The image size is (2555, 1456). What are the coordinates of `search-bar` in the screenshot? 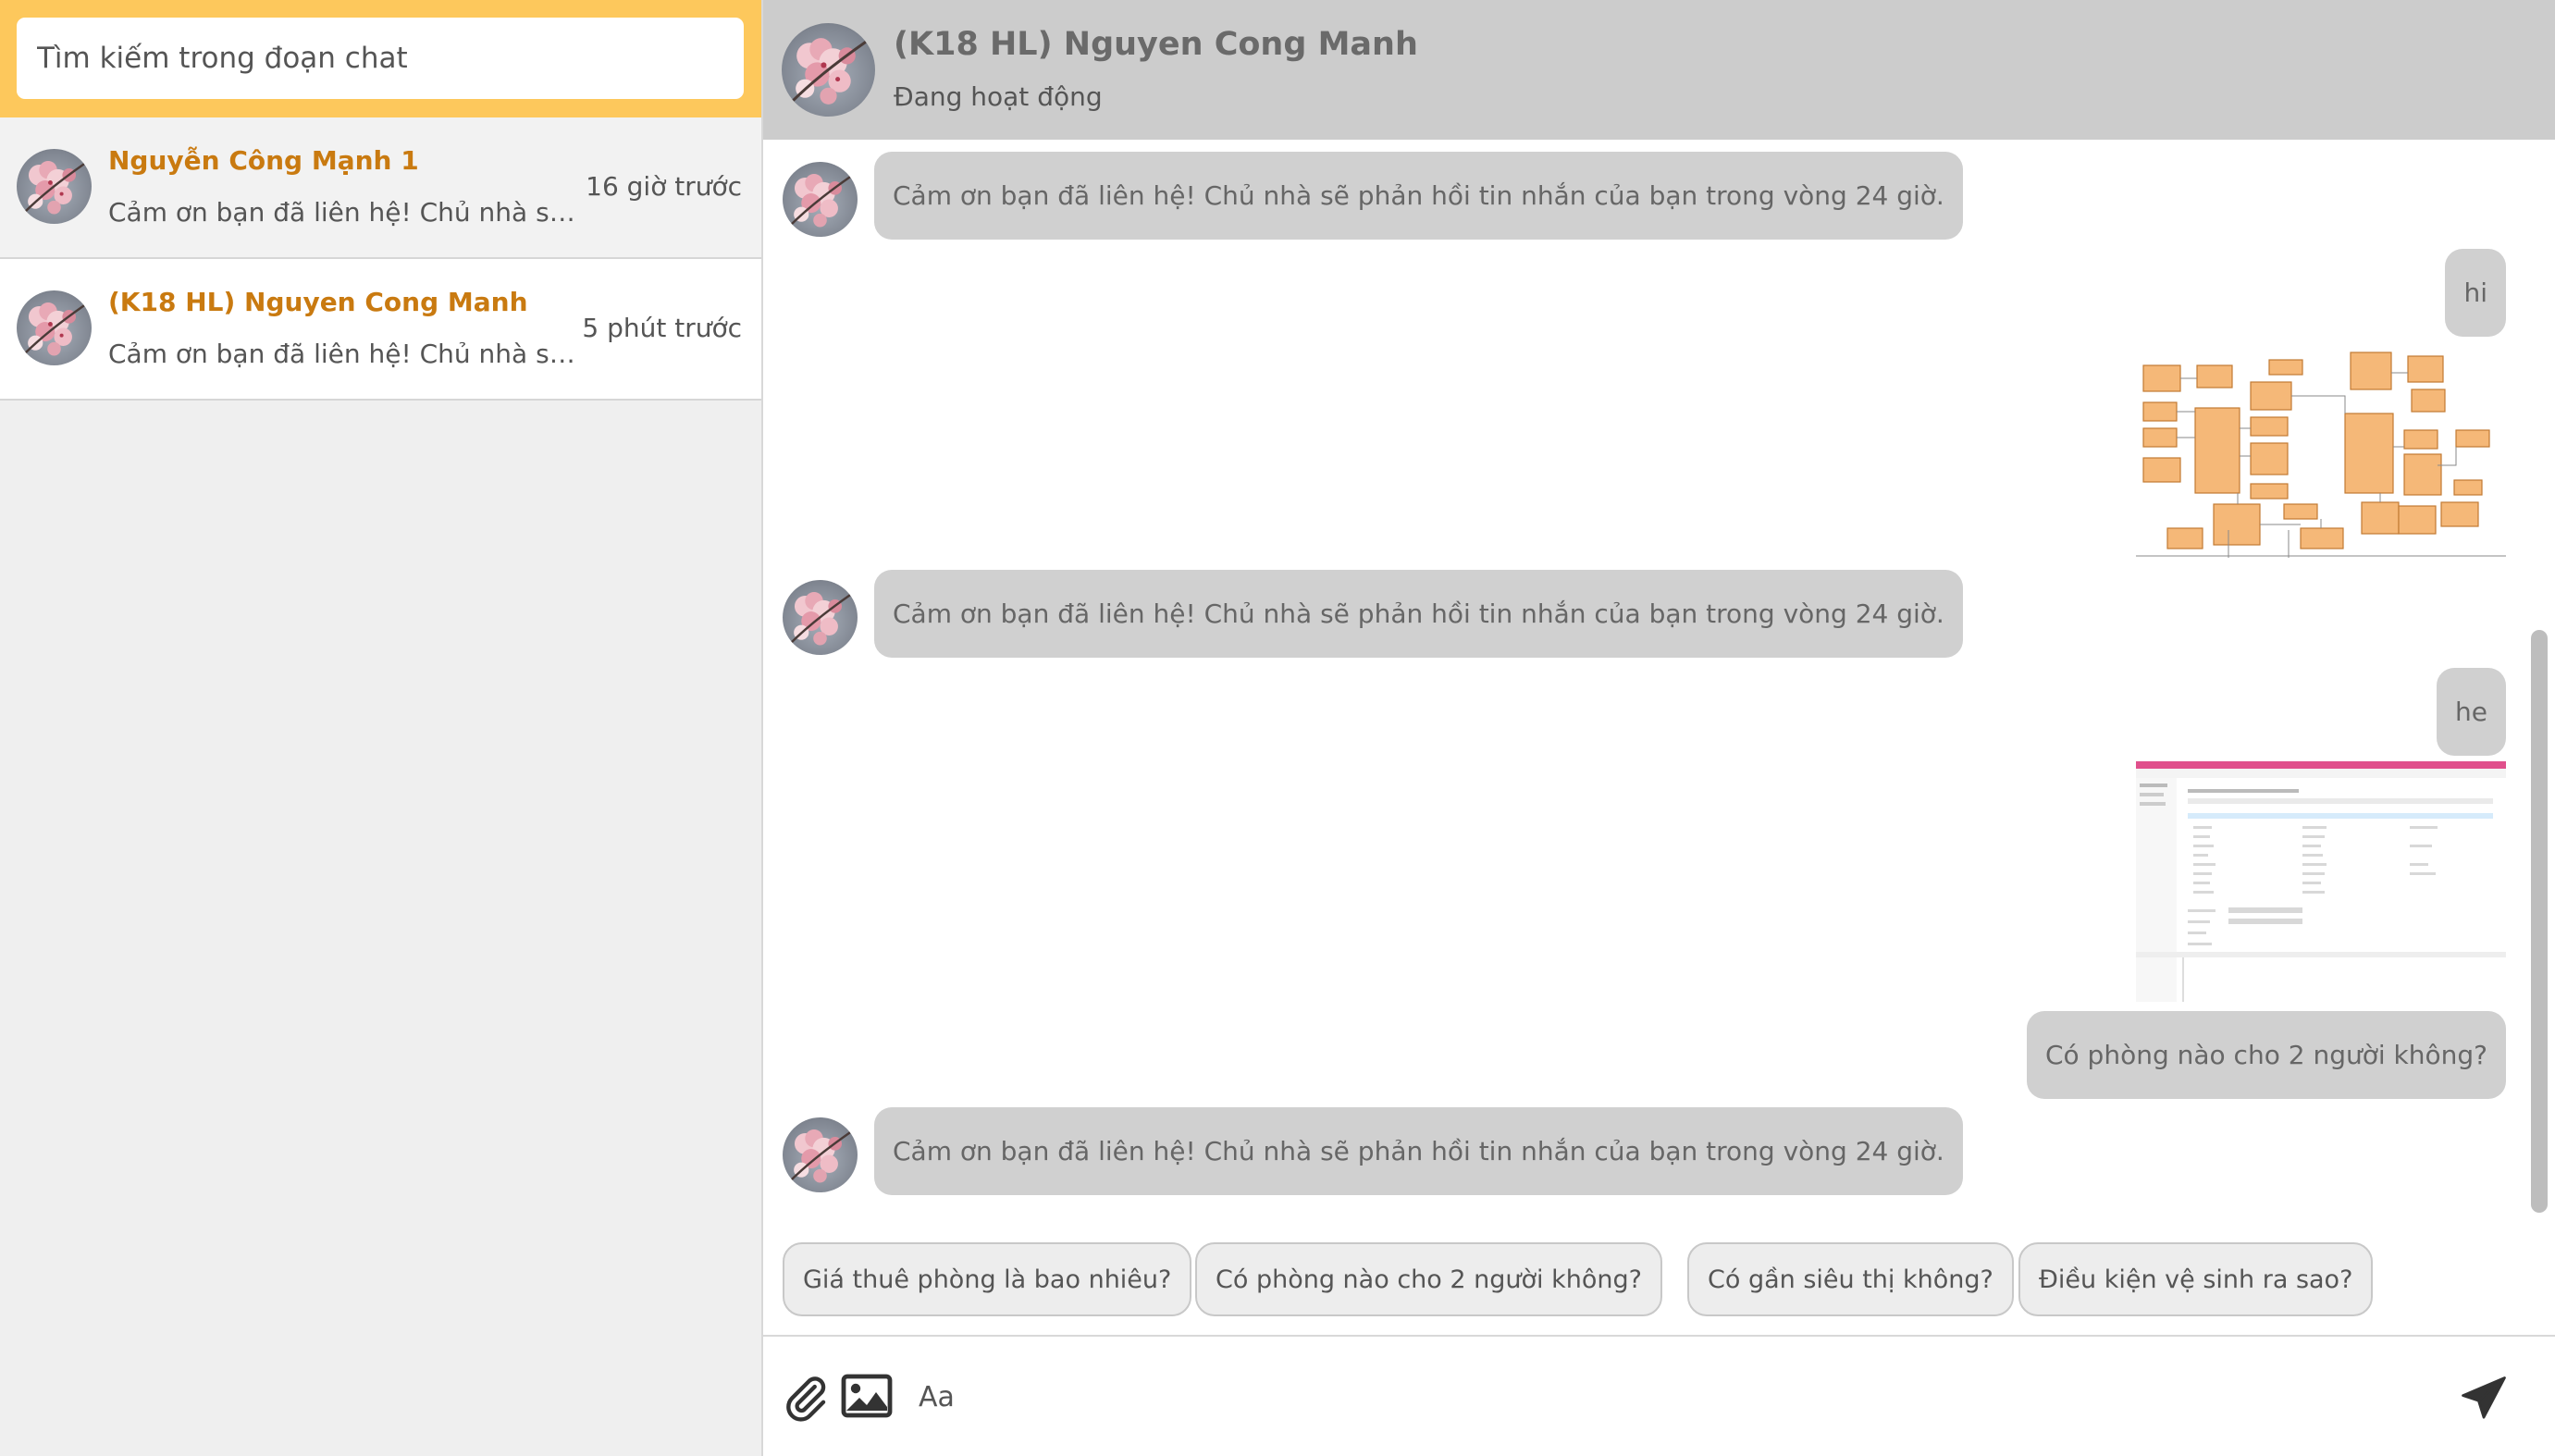 It's located at (380, 58).